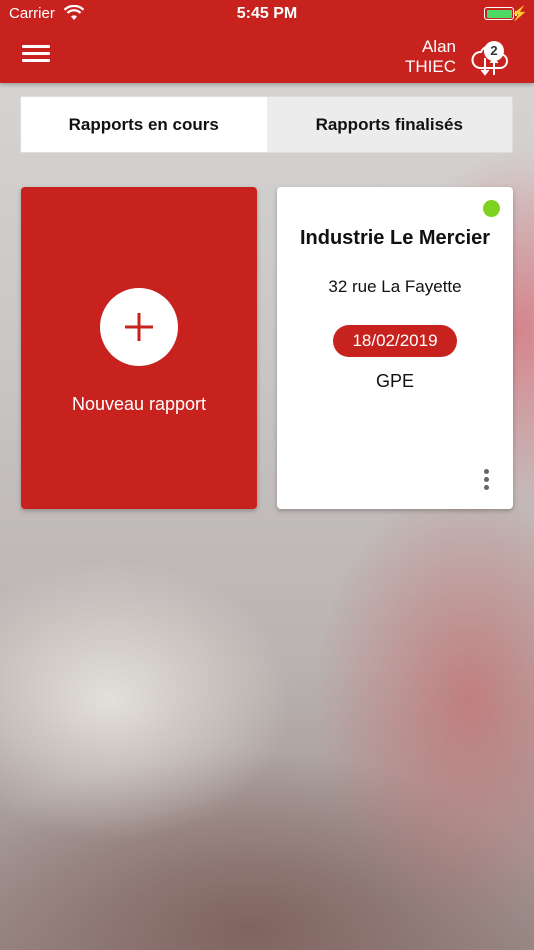 This screenshot has height=950, width=534. What do you see at coordinates (394, 381) in the screenshot?
I see `report-code: GPE` at bounding box center [394, 381].